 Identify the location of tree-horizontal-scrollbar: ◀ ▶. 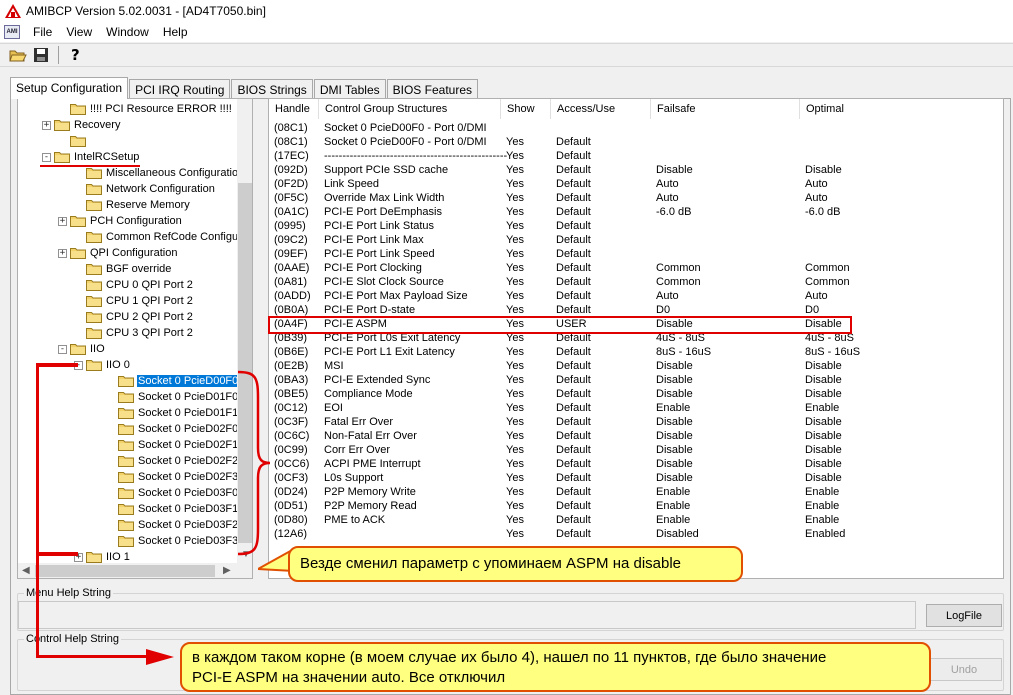
(135, 570).